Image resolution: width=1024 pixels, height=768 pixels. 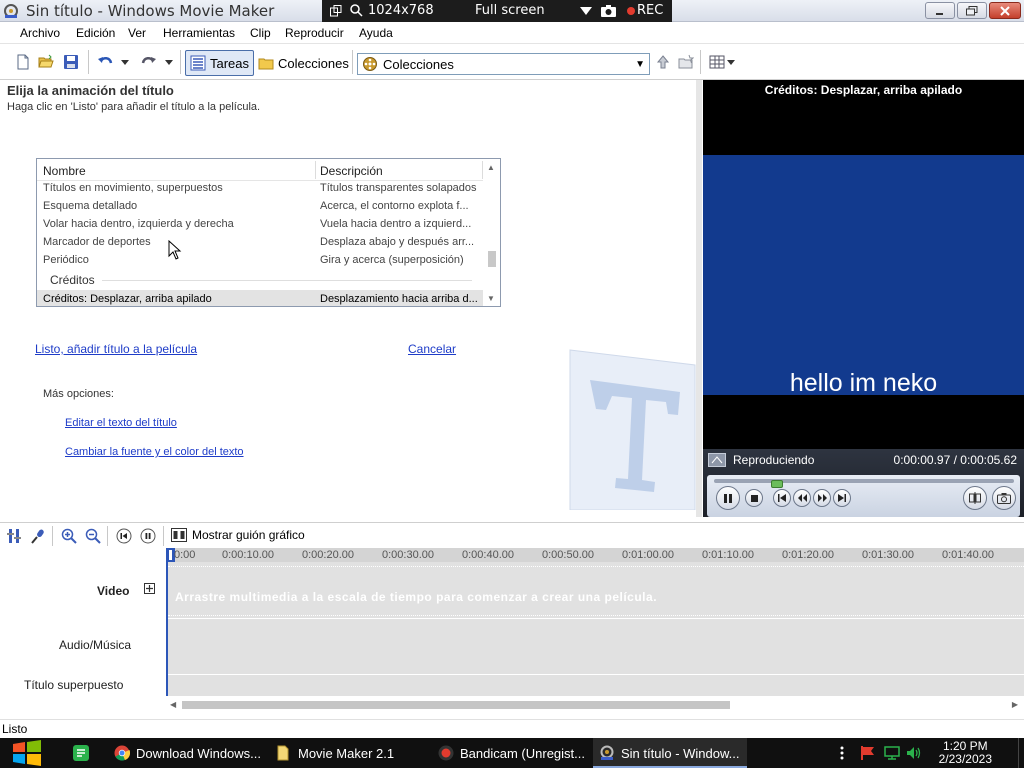 I want to click on next-frame-button, so click(x=842, y=498).